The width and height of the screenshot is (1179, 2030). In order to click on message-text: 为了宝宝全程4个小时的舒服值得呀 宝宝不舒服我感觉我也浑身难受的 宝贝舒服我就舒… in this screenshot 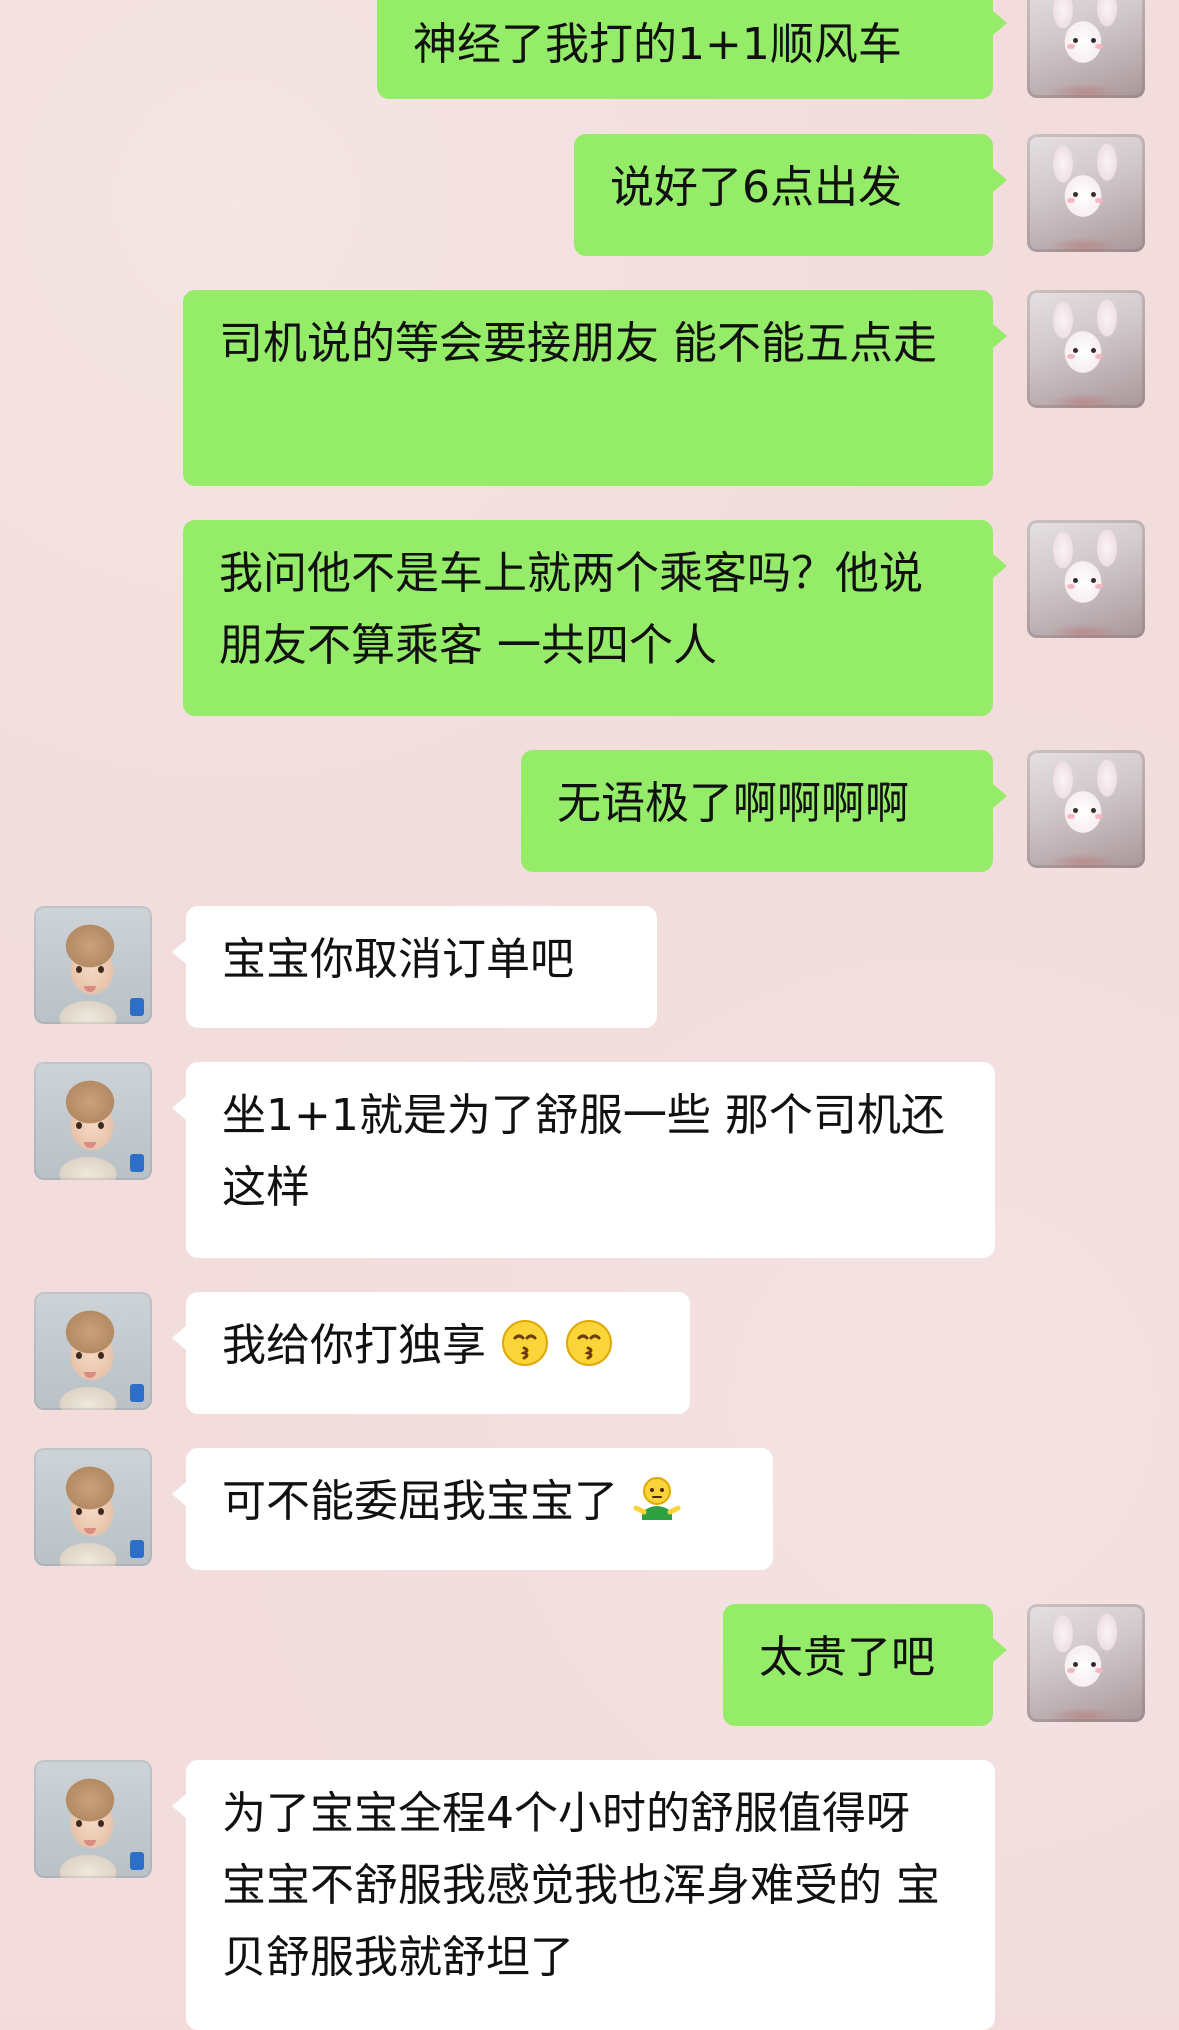, I will do `click(581, 1885)`.